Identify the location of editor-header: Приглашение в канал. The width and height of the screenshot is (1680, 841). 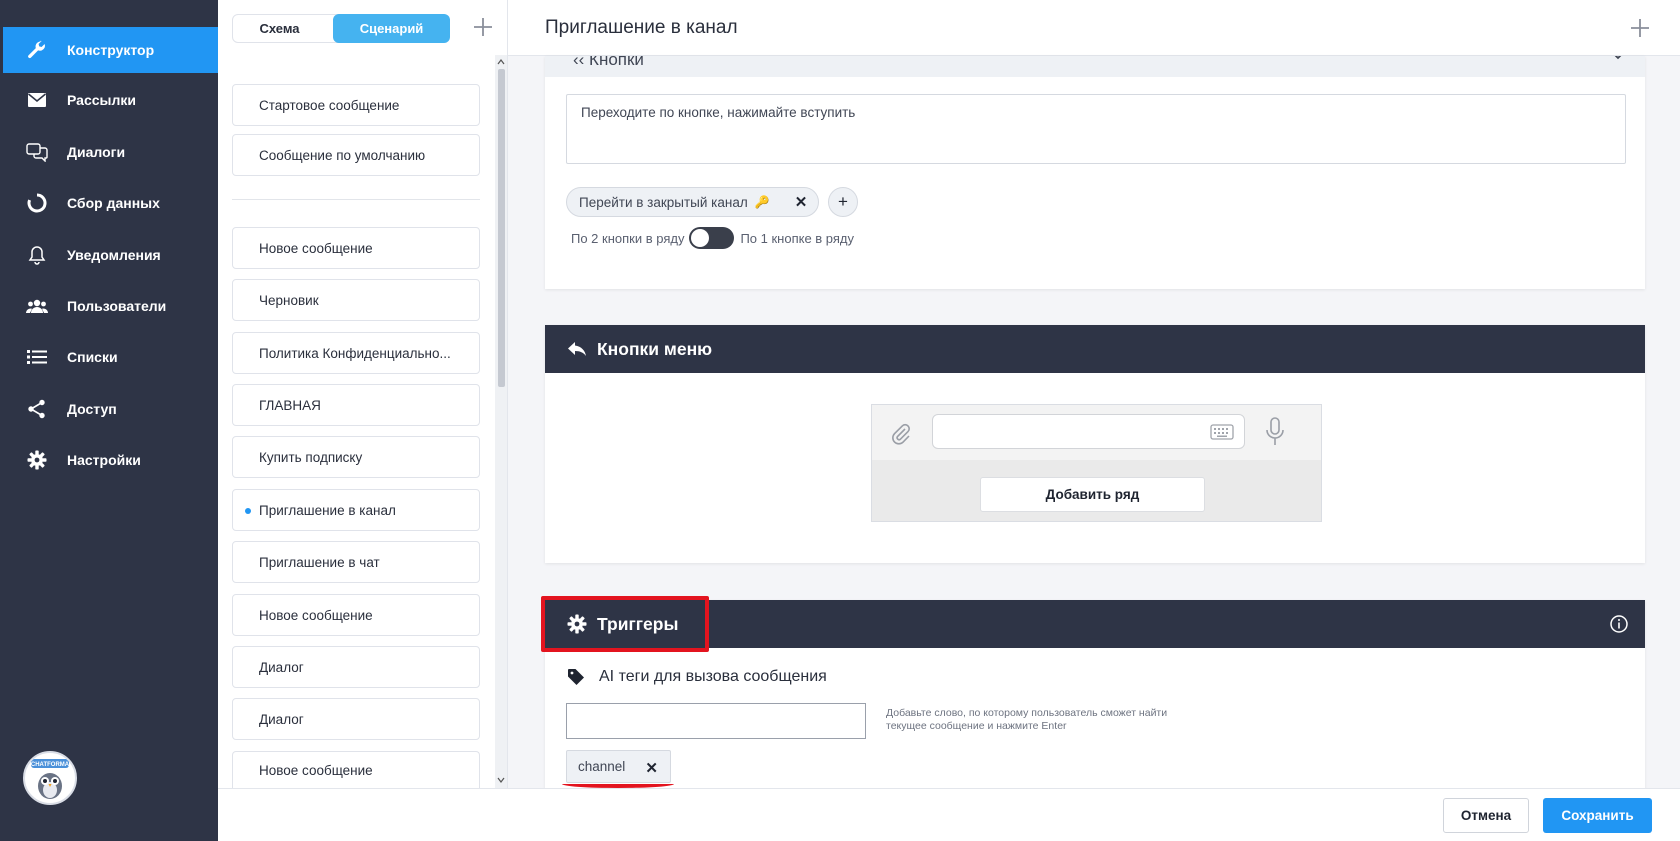
(1094, 28).